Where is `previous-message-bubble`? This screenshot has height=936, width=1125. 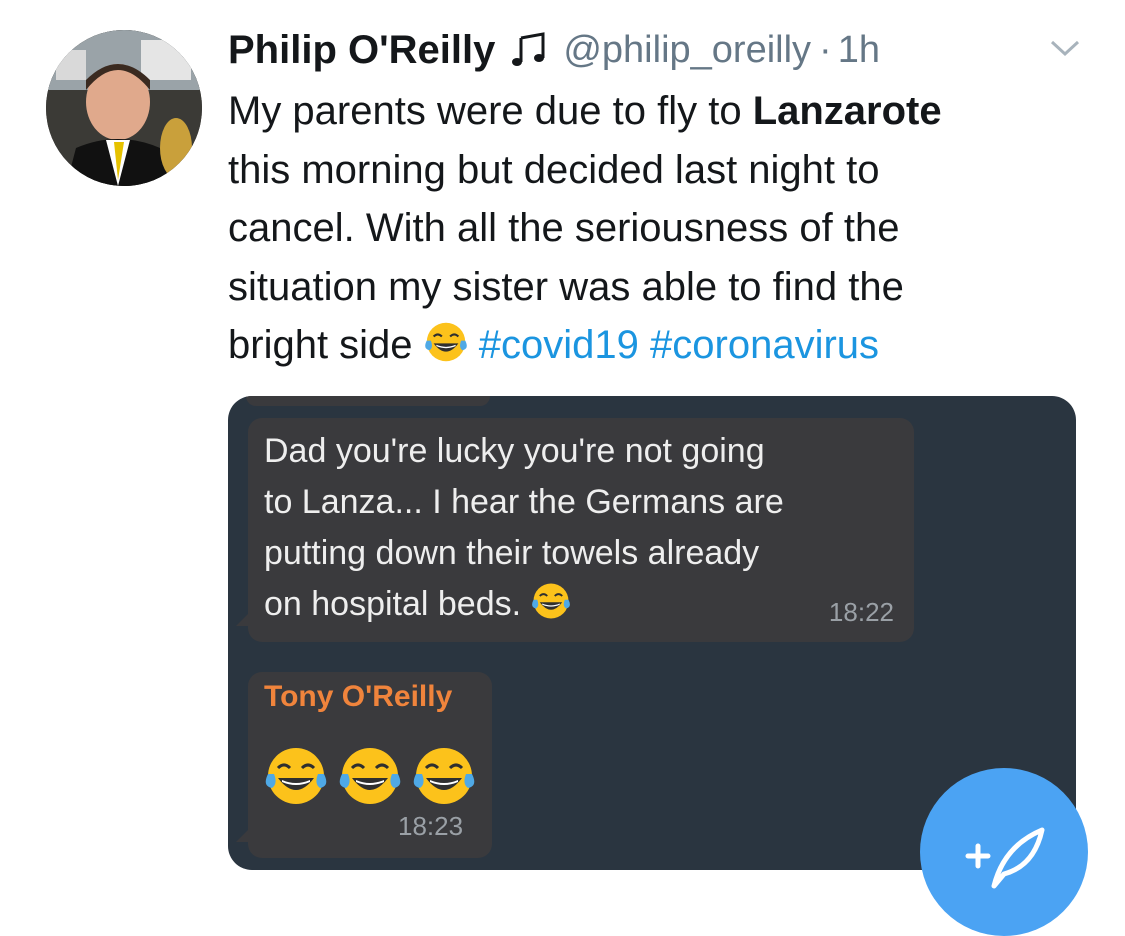 previous-message-bubble is located at coordinates (368, 401).